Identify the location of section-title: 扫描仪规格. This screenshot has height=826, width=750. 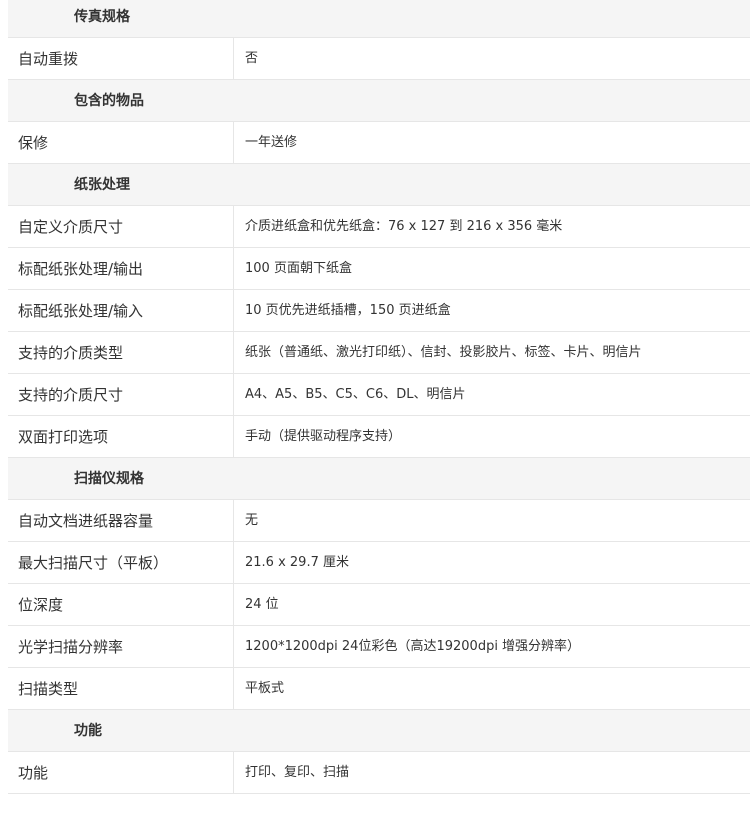
(109, 479).